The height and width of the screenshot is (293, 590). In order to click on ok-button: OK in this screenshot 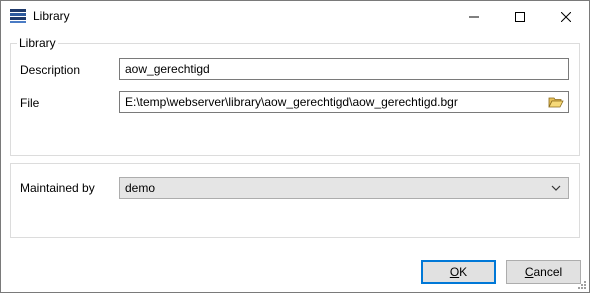, I will do `click(458, 272)`.